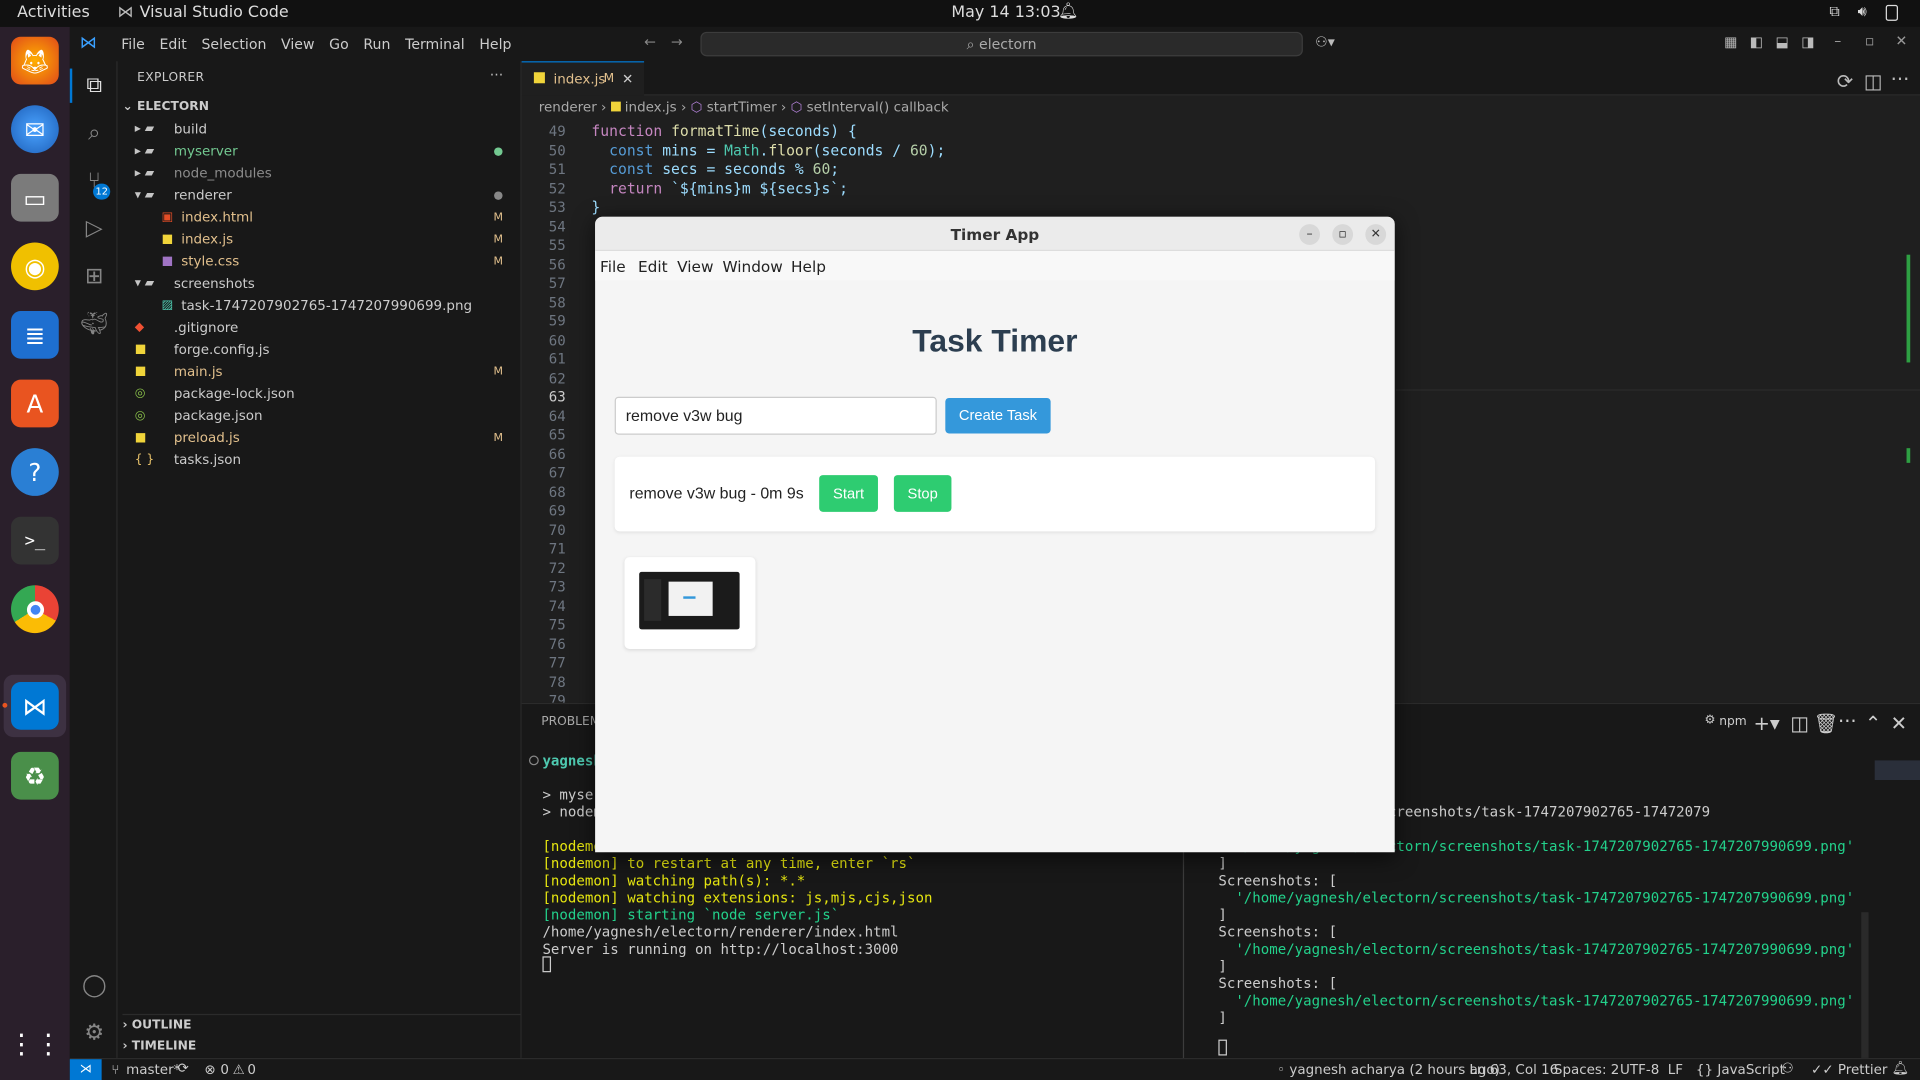 The image size is (1920, 1080). What do you see at coordinates (35, 609) in the screenshot?
I see `chrome-icon` at bounding box center [35, 609].